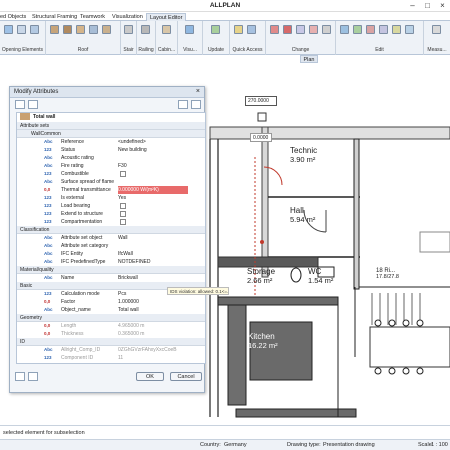 The width and height of the screenshot is (450, 450). What do you see at coordinates (153, 190) in the screenshot?
I see `attribute-value: 0.000000 W/(m²K)` at bounding box center [153, 190].